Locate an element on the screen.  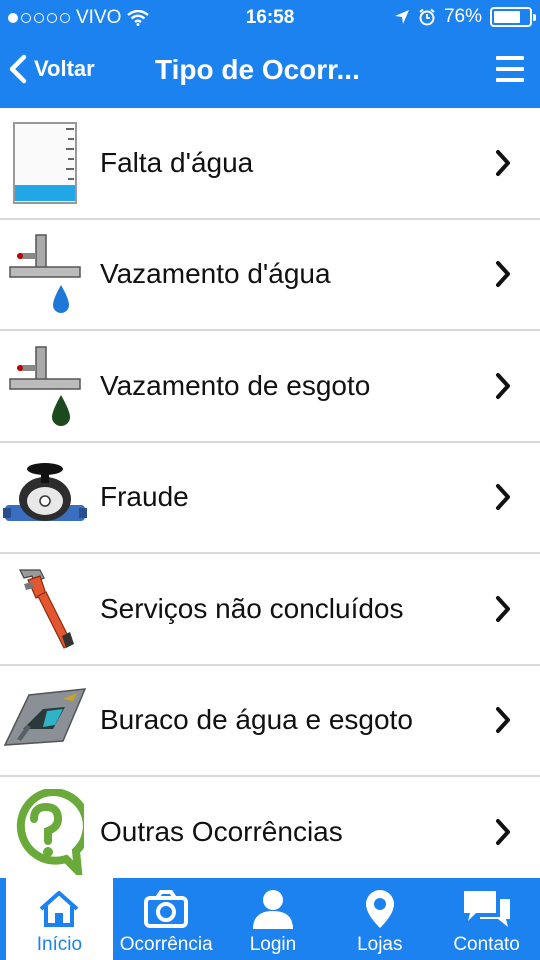
status-right: 76% is located at coordinates (465, 17).